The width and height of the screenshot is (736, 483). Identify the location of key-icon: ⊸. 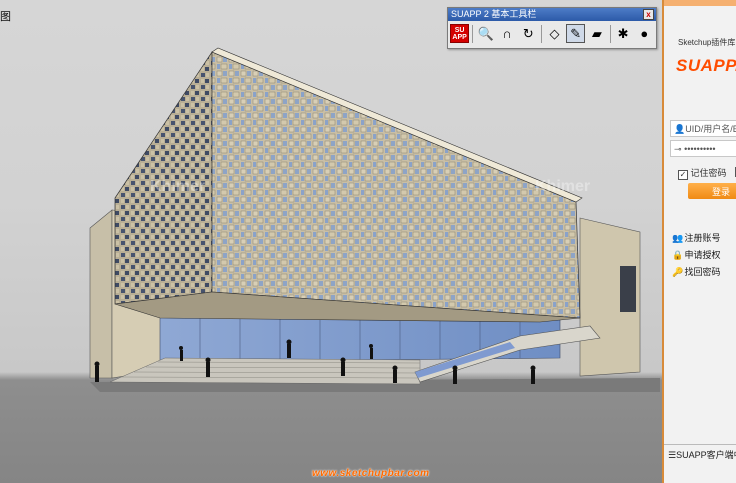
(678, 149).